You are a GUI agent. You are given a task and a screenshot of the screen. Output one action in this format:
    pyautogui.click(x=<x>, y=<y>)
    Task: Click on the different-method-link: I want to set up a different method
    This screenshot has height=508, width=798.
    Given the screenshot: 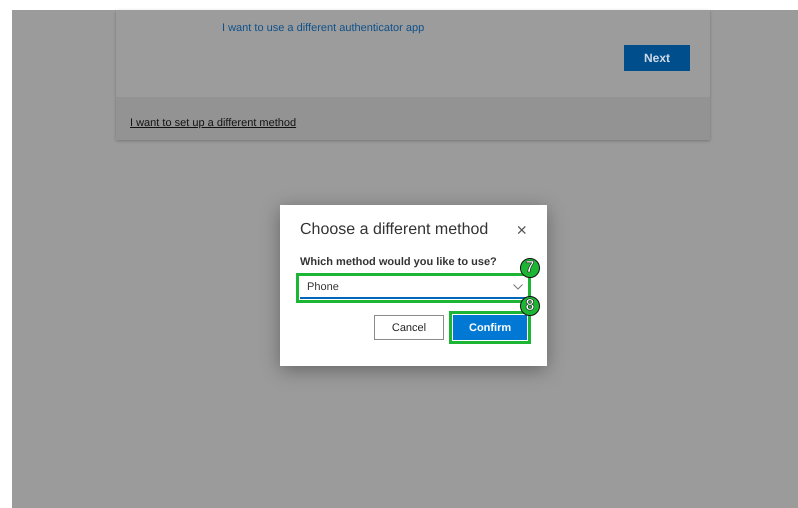 What is the action you would take?
    pyautogui.click(x=213, y=123)
    